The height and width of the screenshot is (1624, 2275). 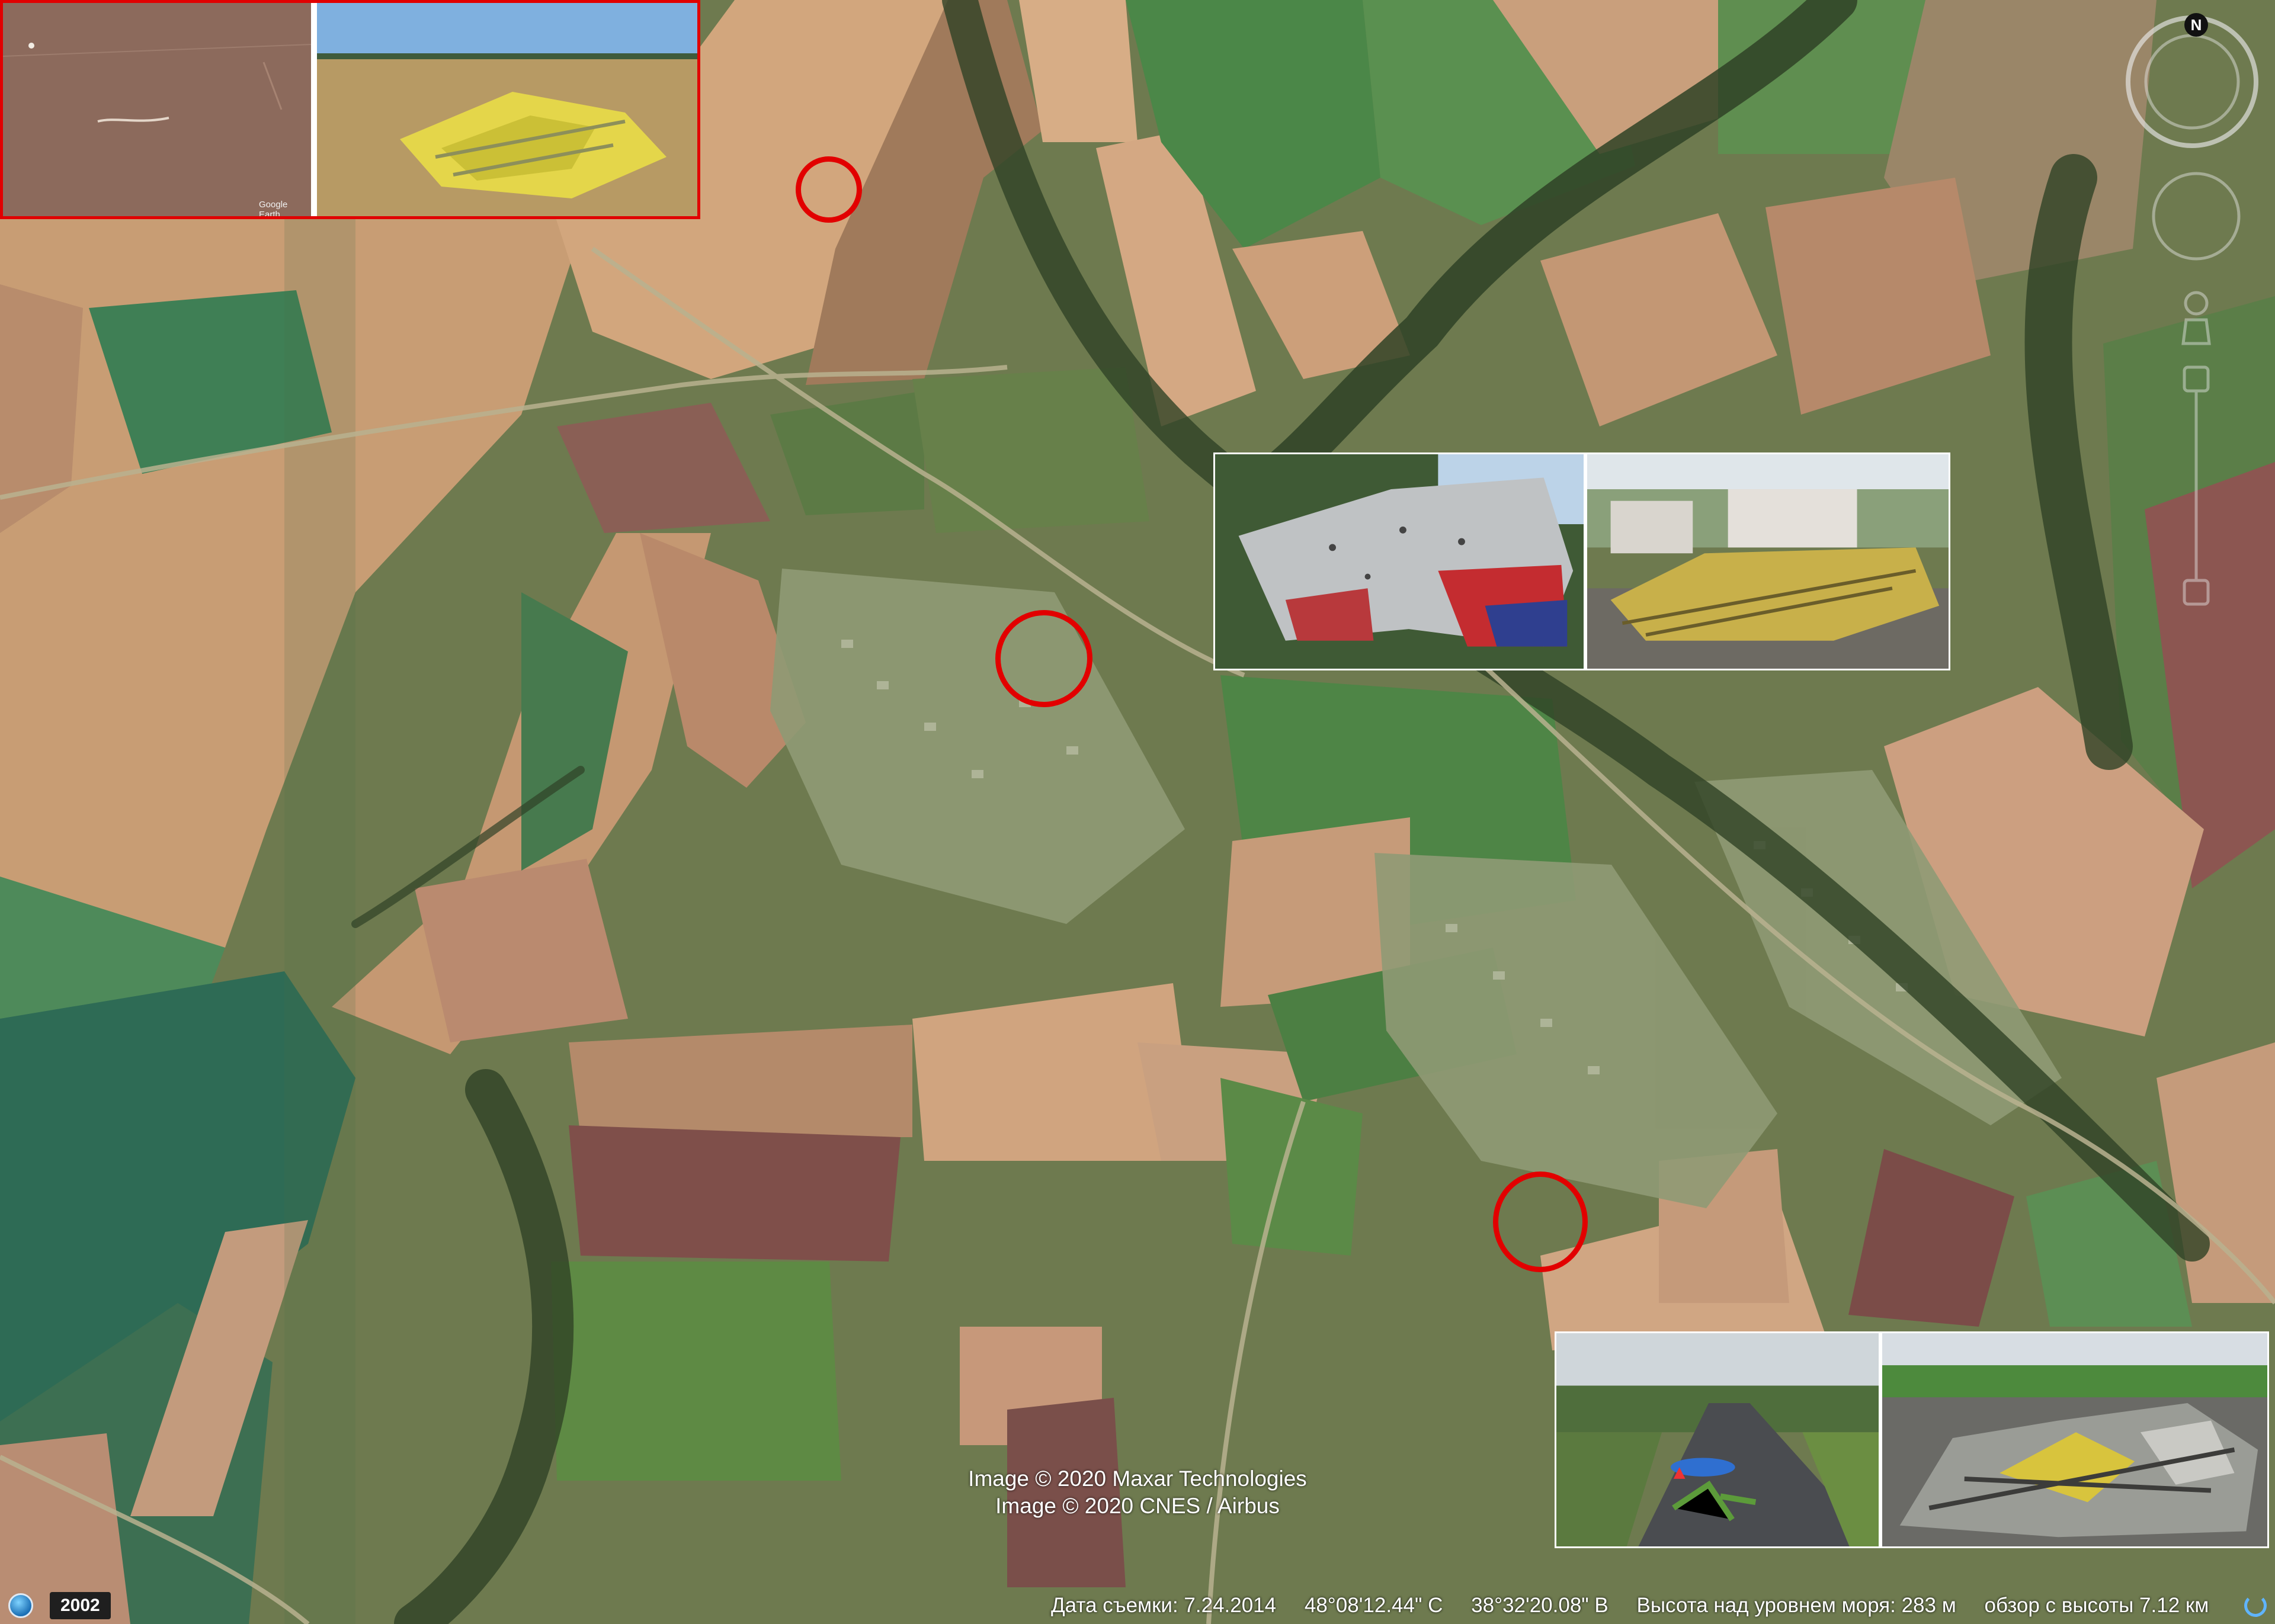 What do you see at coordinates (157, 109) in the screenshot?
I see `inset-satellite-closeup: Google Earth` at bounding box center [157, 109].